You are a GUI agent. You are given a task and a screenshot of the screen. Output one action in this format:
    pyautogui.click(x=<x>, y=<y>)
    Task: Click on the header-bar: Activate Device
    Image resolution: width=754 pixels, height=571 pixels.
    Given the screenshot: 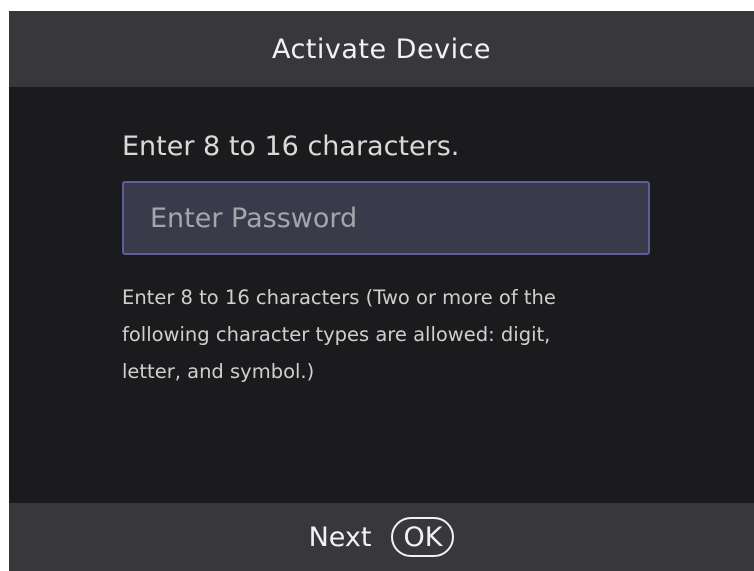 What is the action you would take?
    pyautogui.click(x=381, y=49)
    